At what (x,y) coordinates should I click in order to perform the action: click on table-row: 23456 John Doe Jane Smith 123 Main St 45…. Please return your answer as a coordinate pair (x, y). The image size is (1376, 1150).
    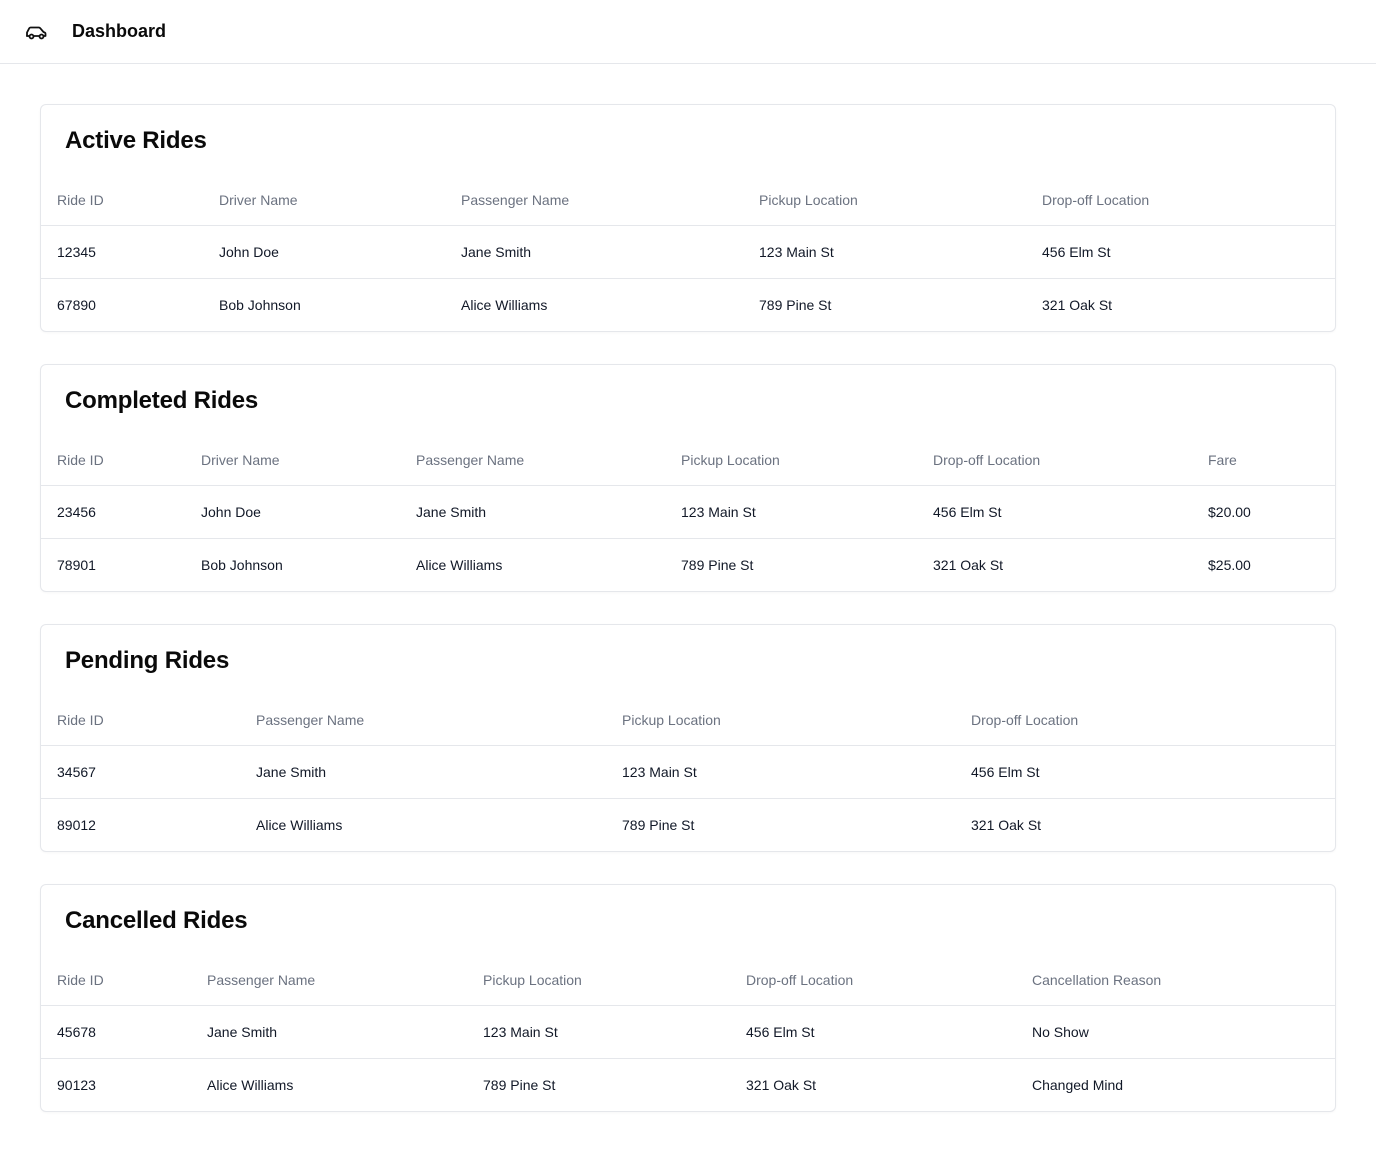
    Looking at the image, I should click on (688, 511).